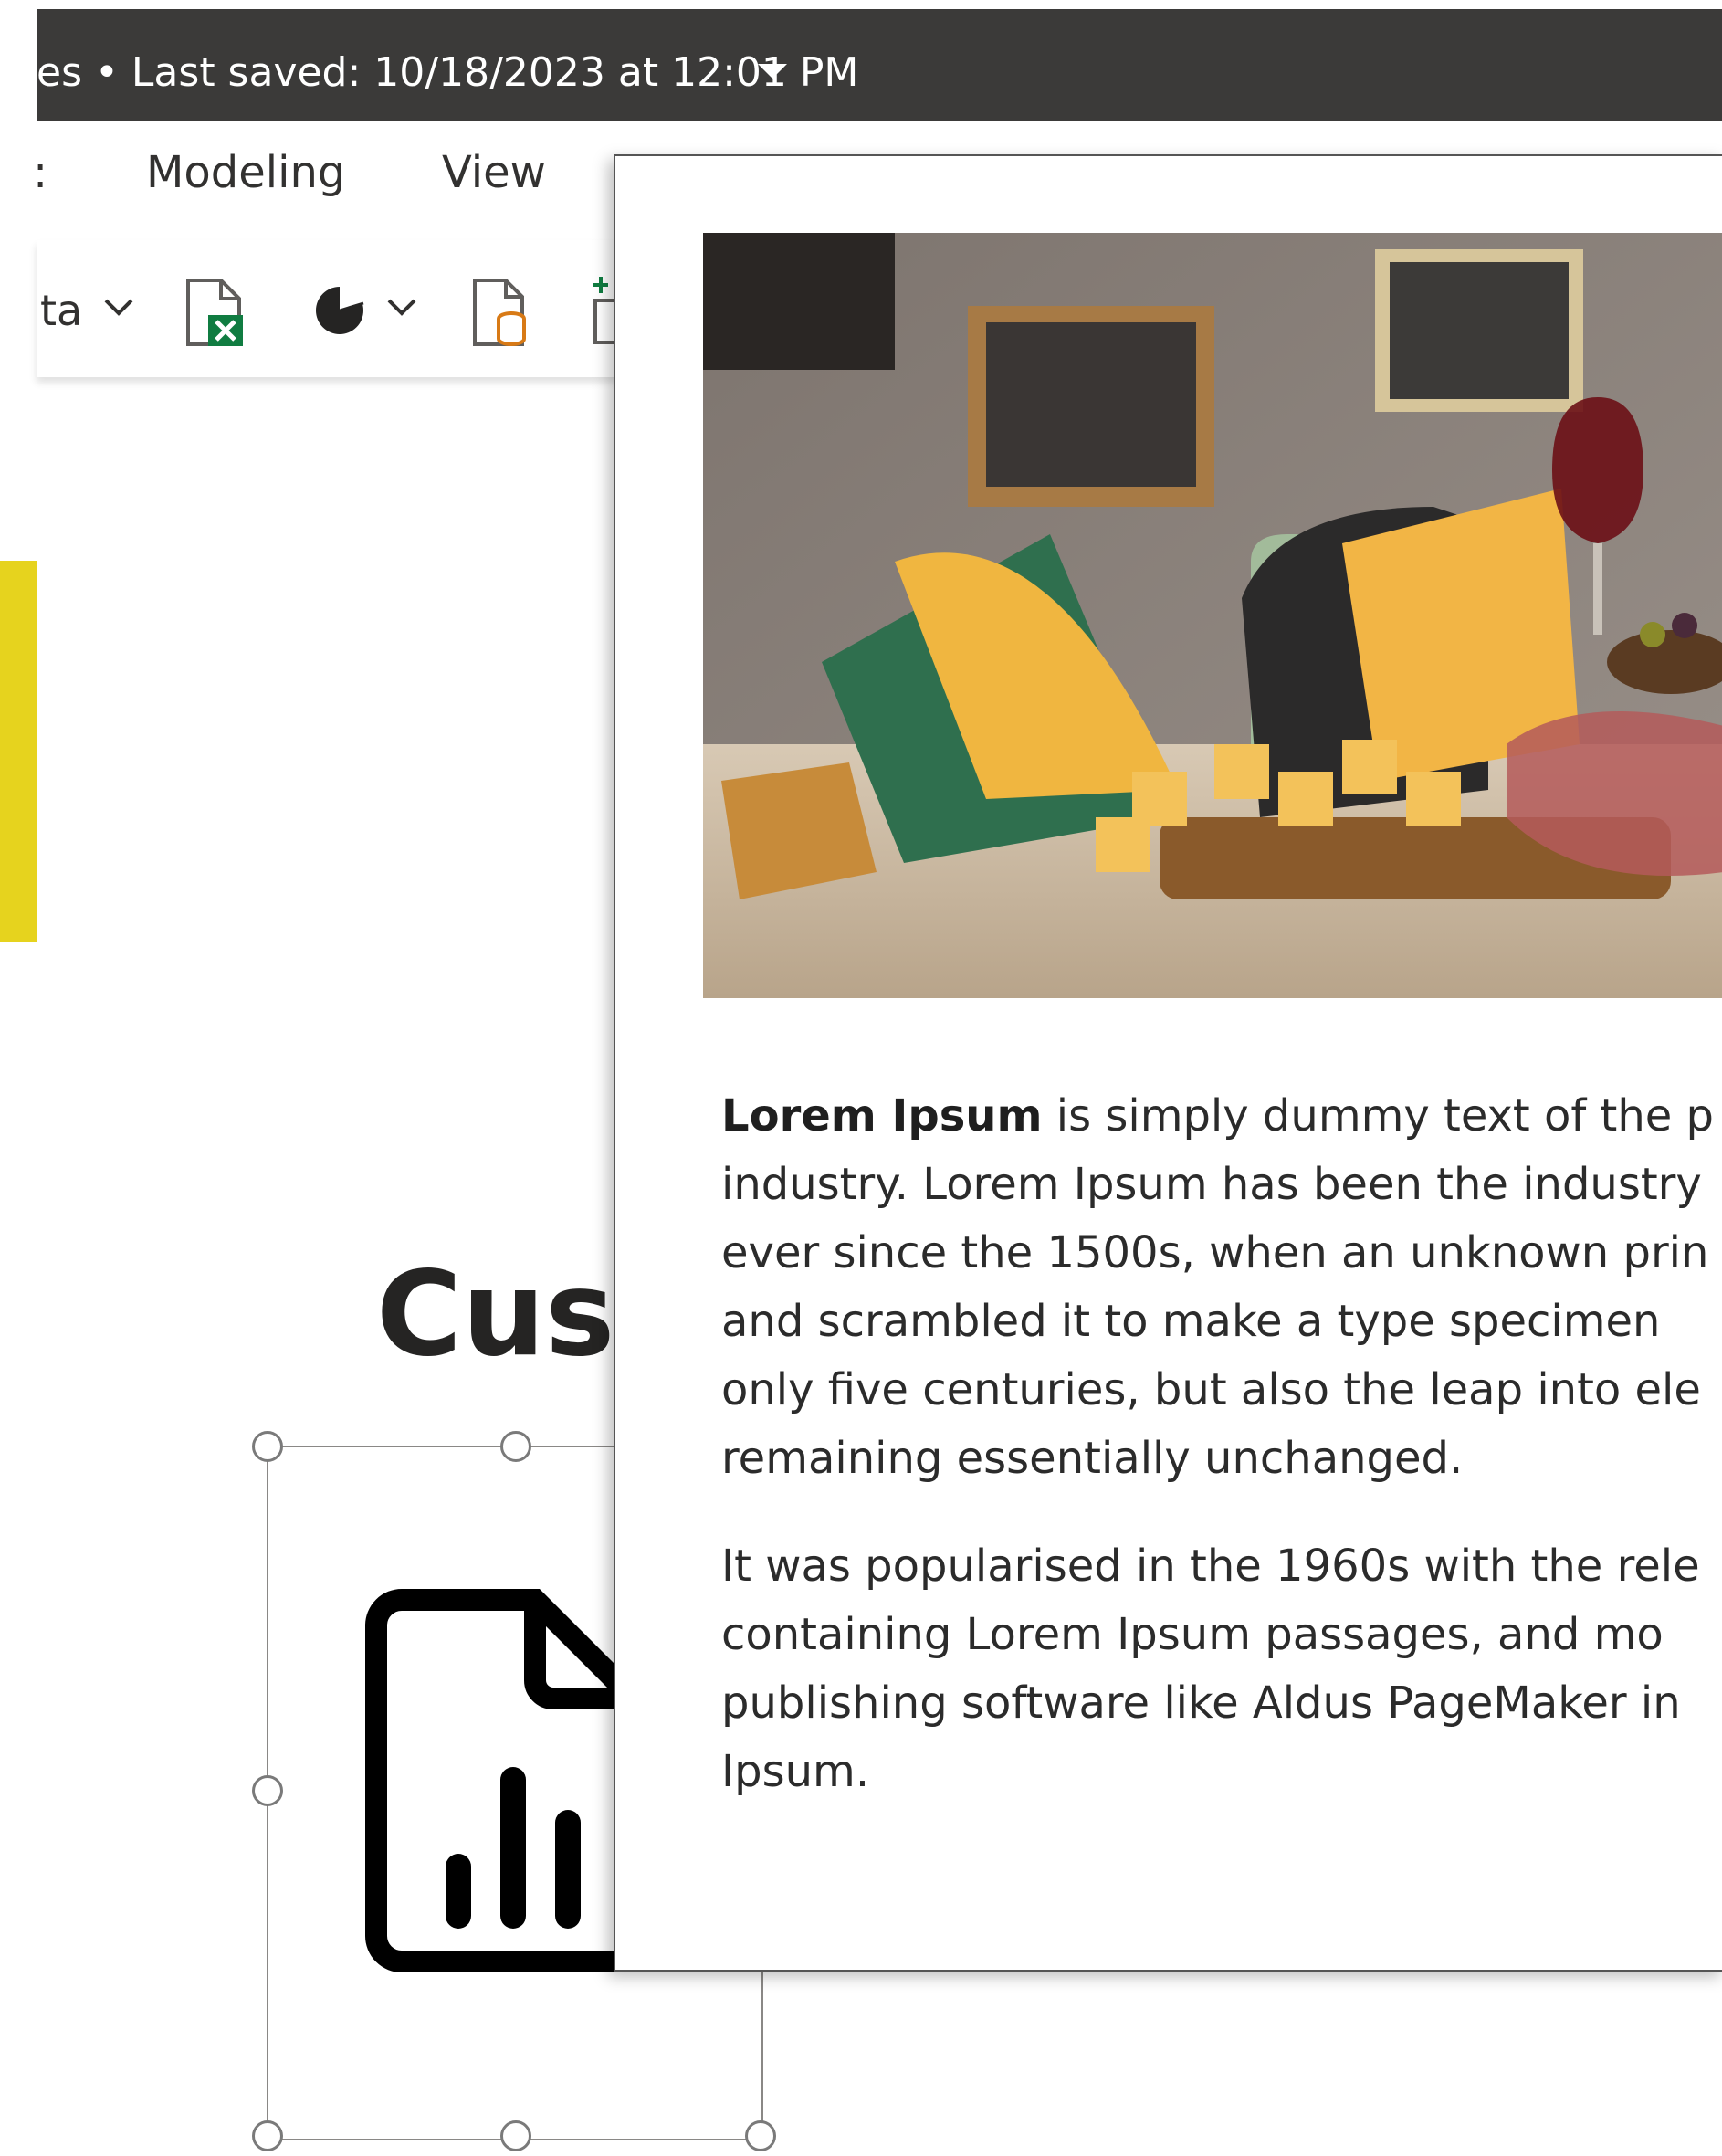 The image size is (1722, 2156). I want to click on title-bar: es • Last saved: 10/18/2023 at 12:01 PM, so click(861, 60).